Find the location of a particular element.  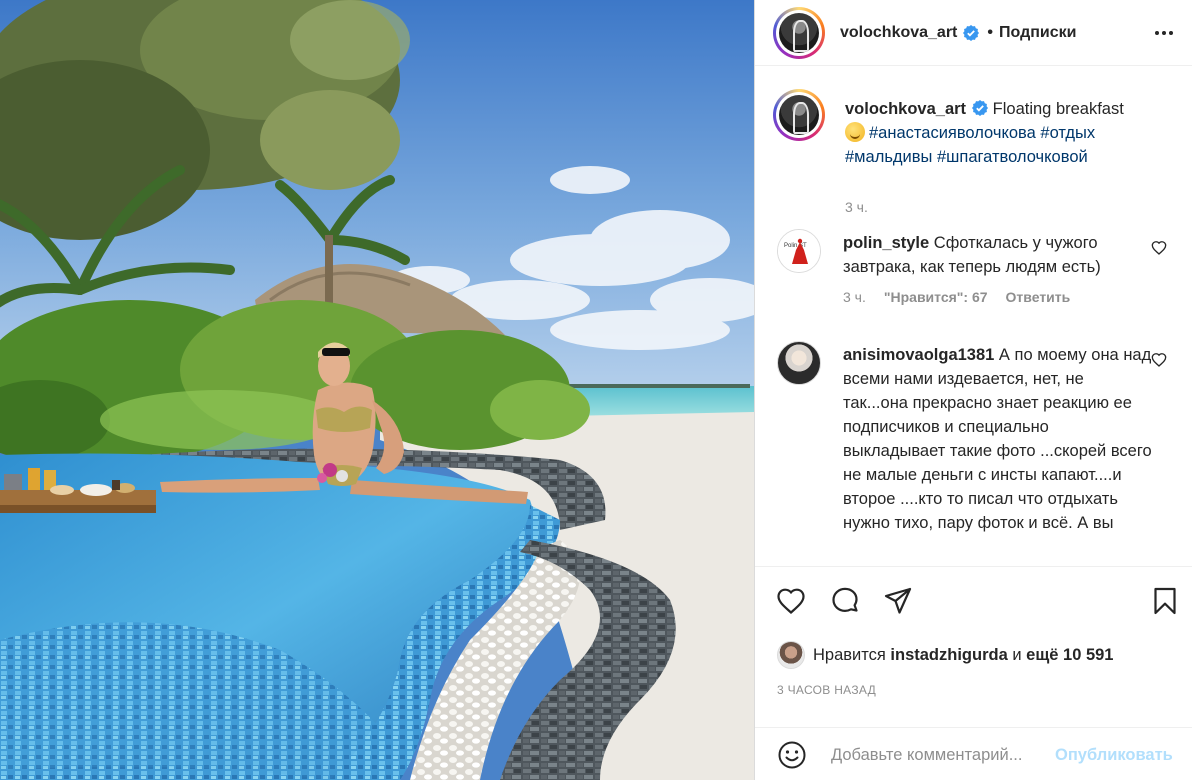

hashtag-link: #анастасияволочкова is located at coordinates (952, 133).